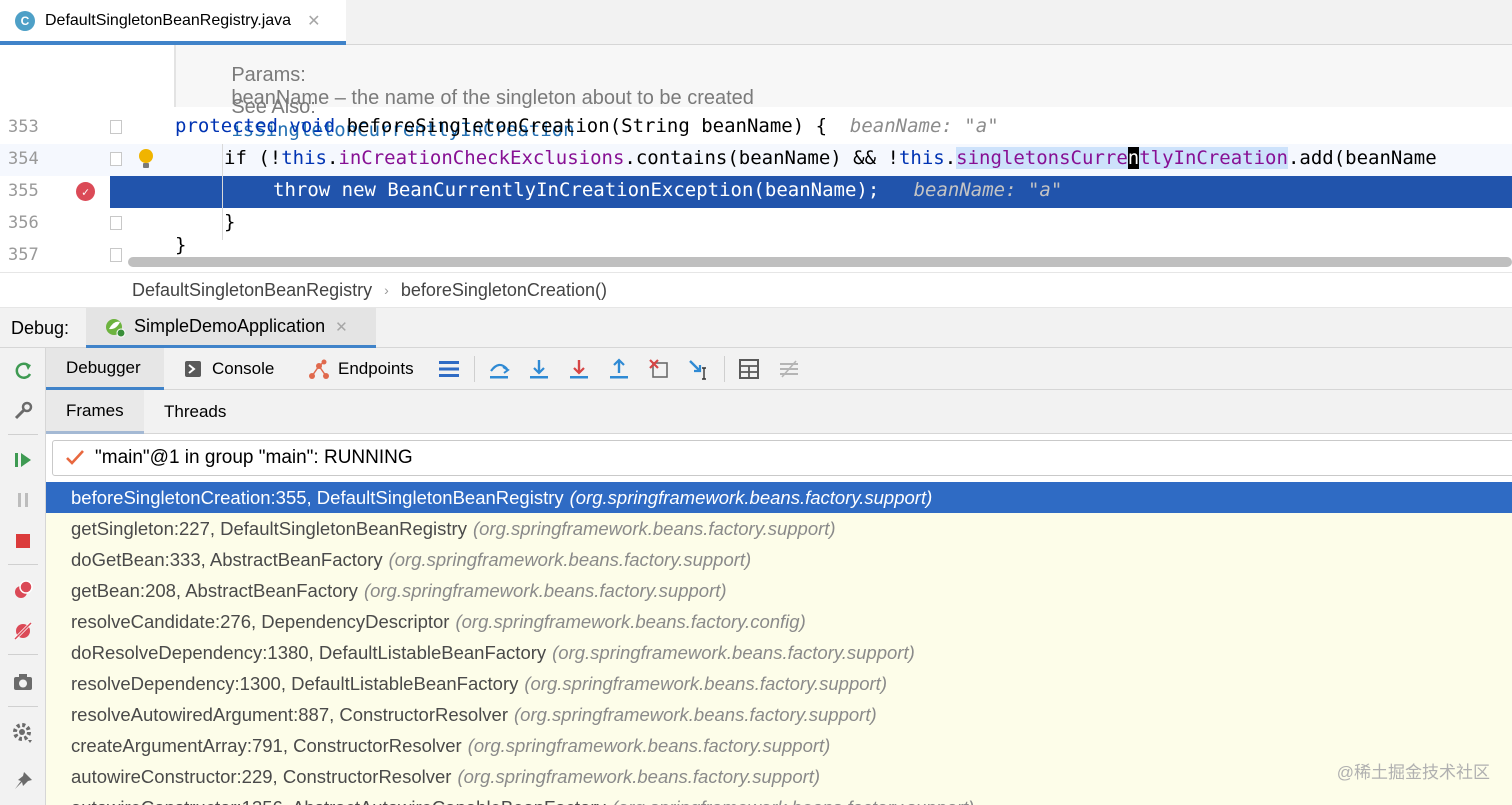 The width and height of the screenshot is (1512, 805). What do you see at coordinates (75, 457) in the screenshot?
I see `checkmark-icon` at bounding box center [75, 457].